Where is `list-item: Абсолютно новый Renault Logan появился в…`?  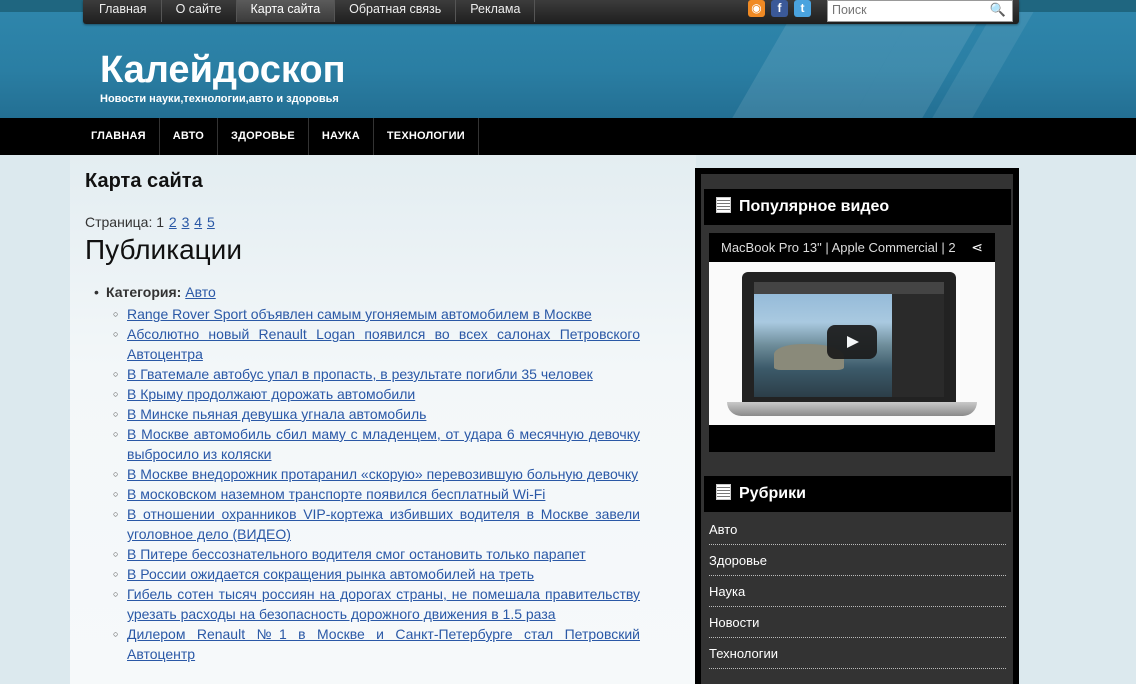 list-item: Абсолютно новый Renault Logan появился в… is located at coordinates (376, 344).